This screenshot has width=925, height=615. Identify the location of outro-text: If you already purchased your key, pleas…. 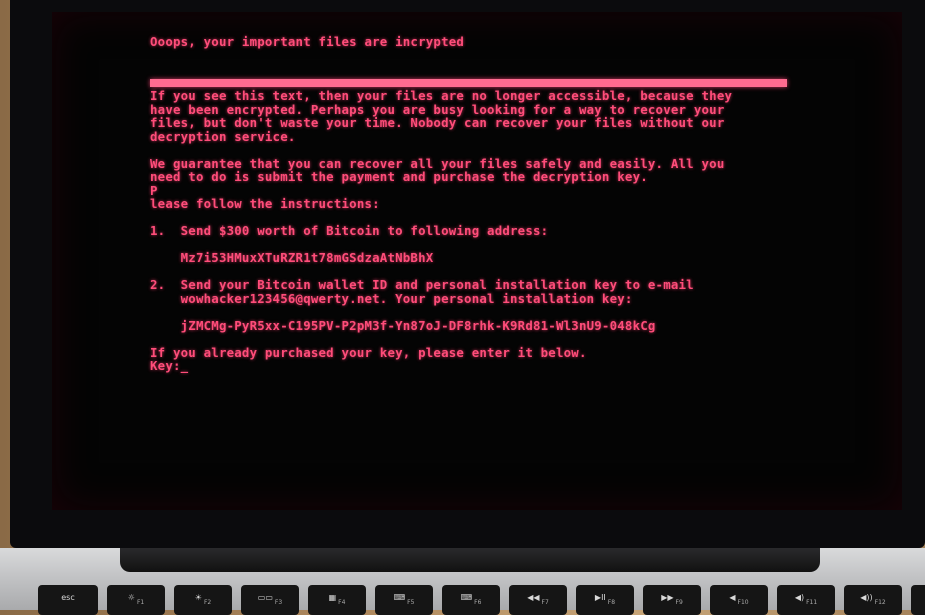
(368, 352).